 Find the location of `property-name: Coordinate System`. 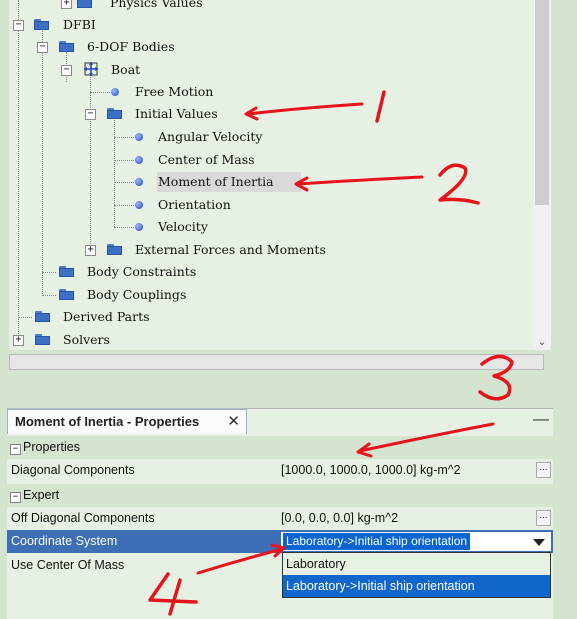

property-name: Coordinate System is located at coordinates (64, 541).